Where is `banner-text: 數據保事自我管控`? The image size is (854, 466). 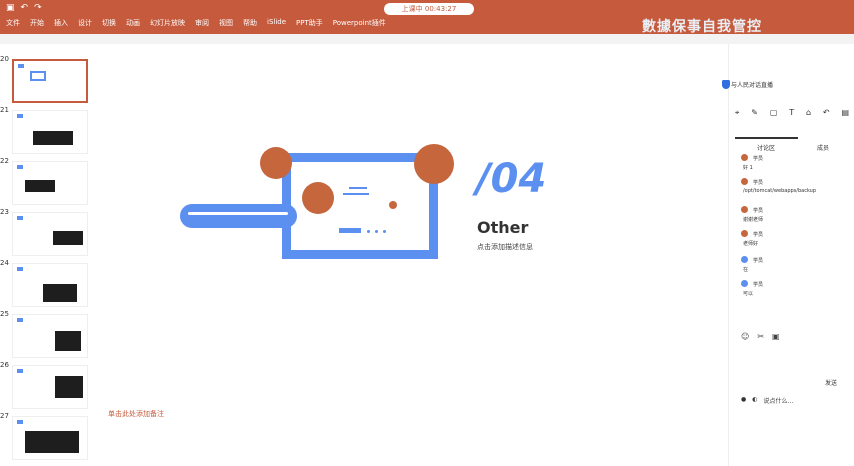
banner-text: 數據保事自我管控 is located at coordinates (702, 27).